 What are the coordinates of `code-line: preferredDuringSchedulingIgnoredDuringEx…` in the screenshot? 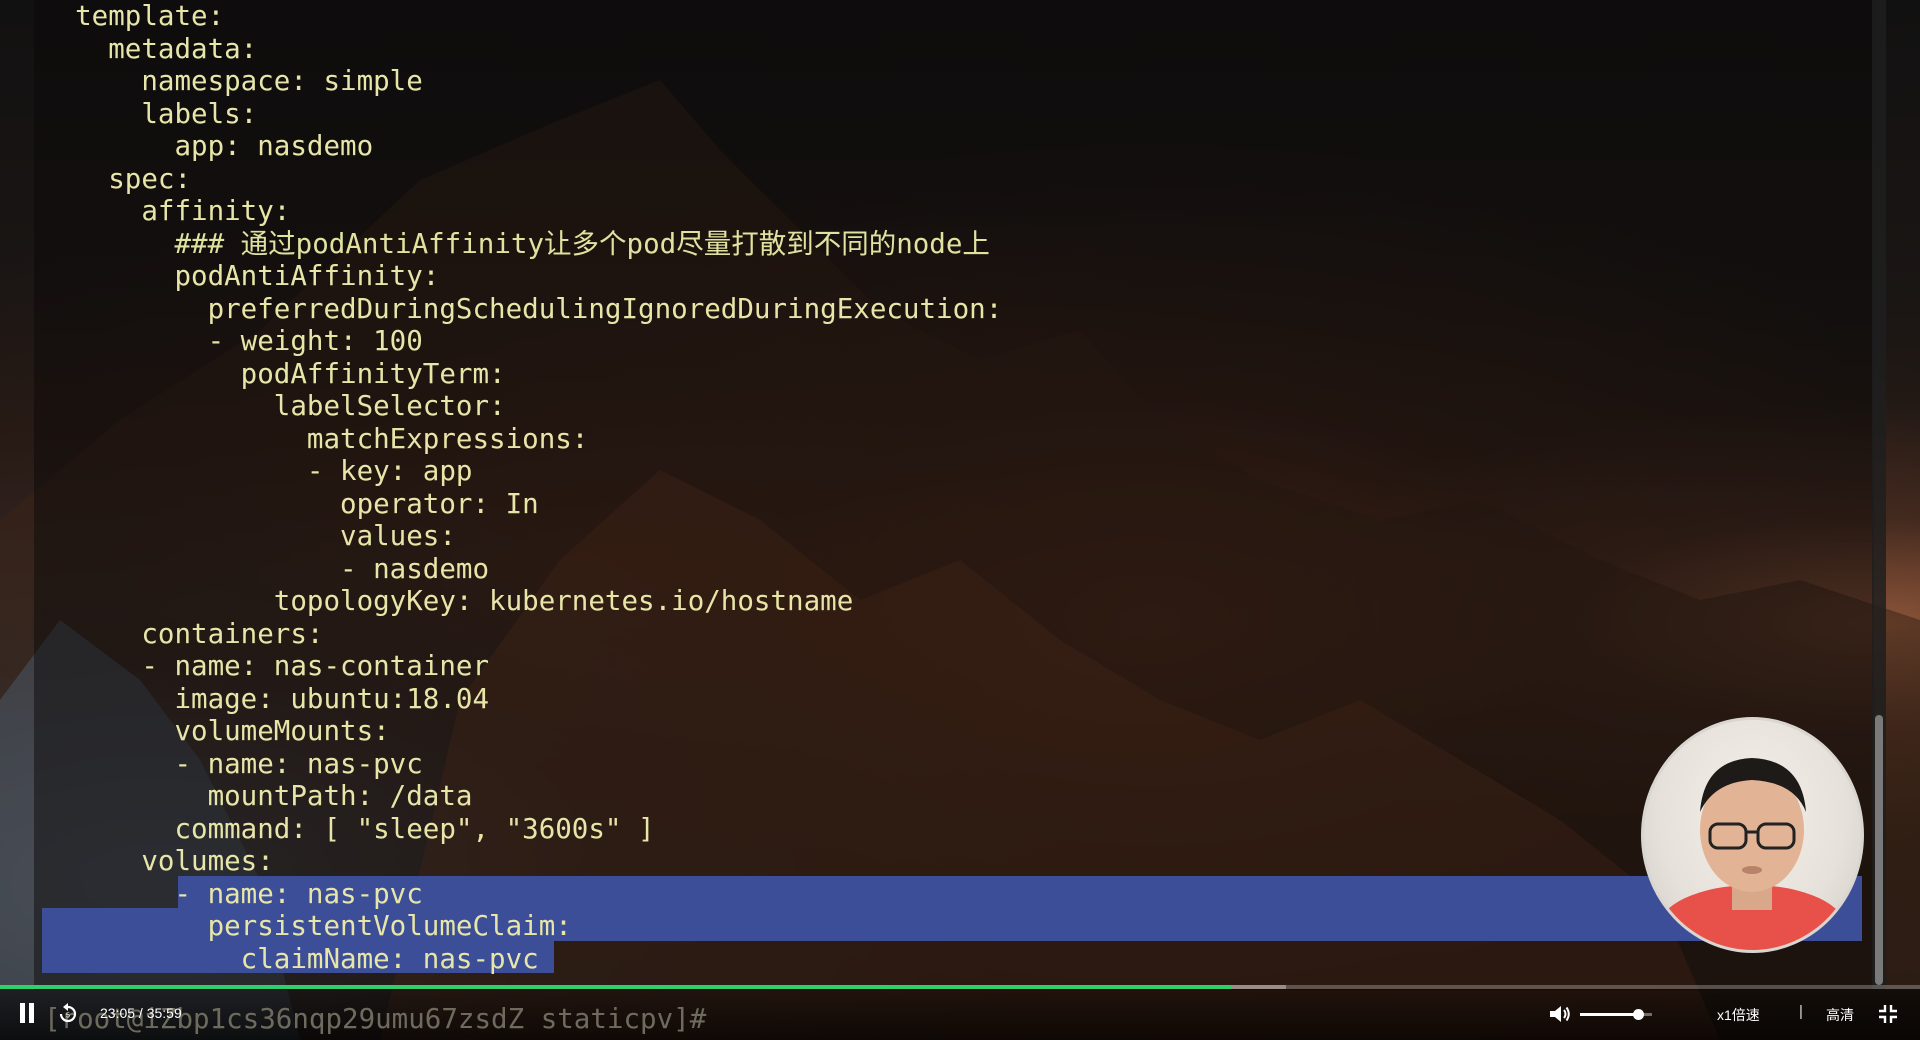 It's located at (522, 308).